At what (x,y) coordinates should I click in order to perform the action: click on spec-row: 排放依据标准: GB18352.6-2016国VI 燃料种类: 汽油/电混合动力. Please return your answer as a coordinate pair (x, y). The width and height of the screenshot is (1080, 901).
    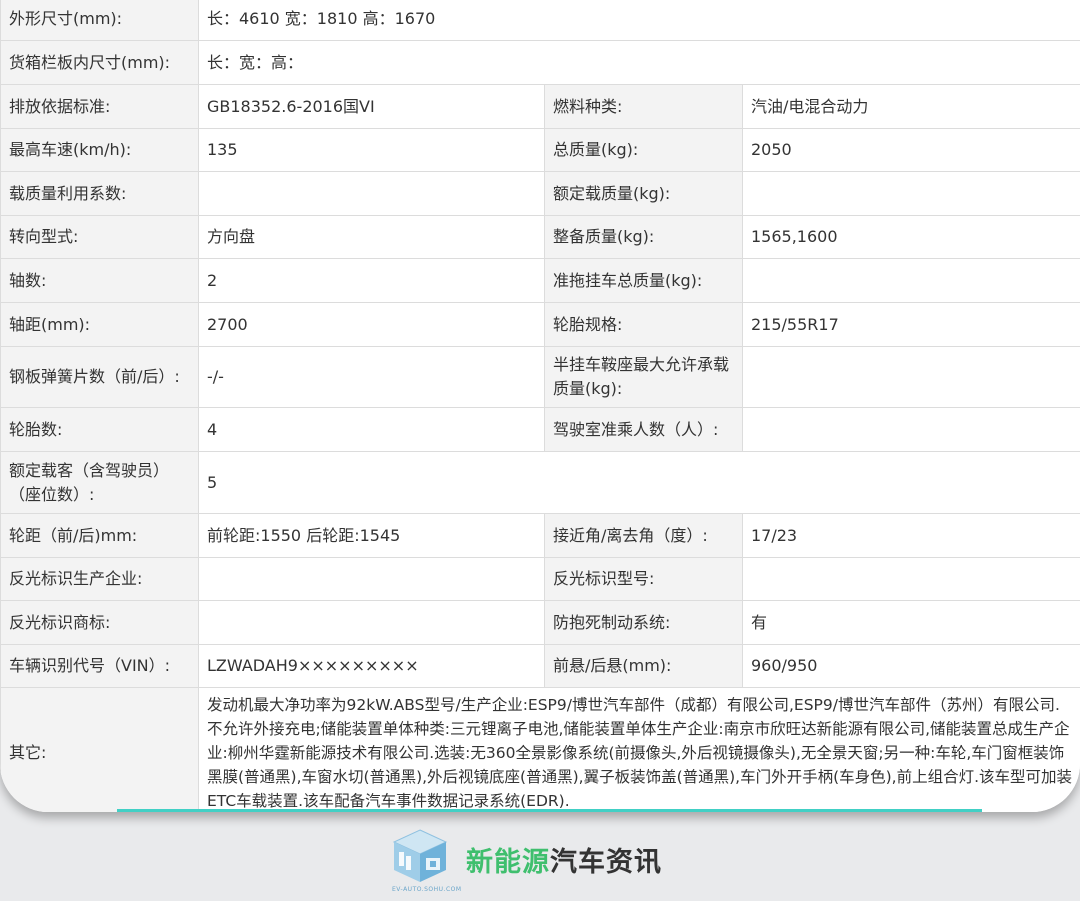
    Looking at the image, I should click on (540, 106).